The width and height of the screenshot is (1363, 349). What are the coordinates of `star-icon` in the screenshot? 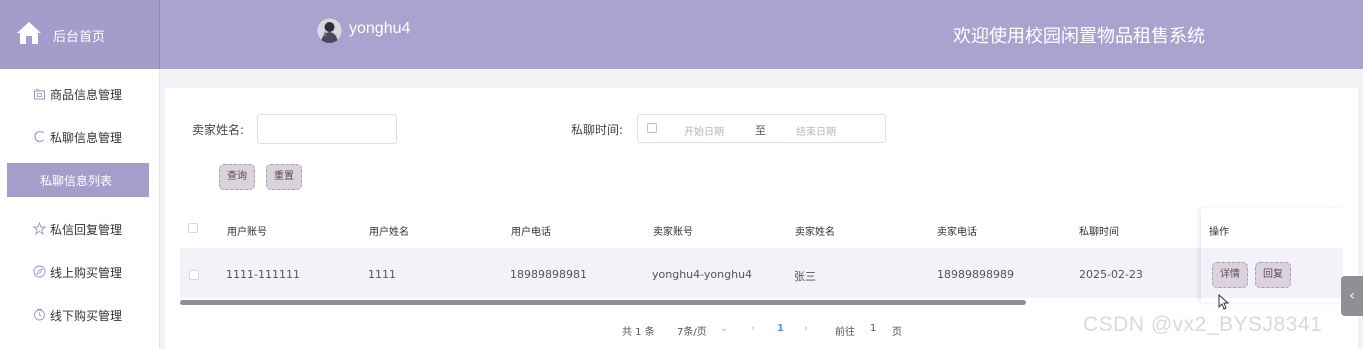 It's located at (39, 228).